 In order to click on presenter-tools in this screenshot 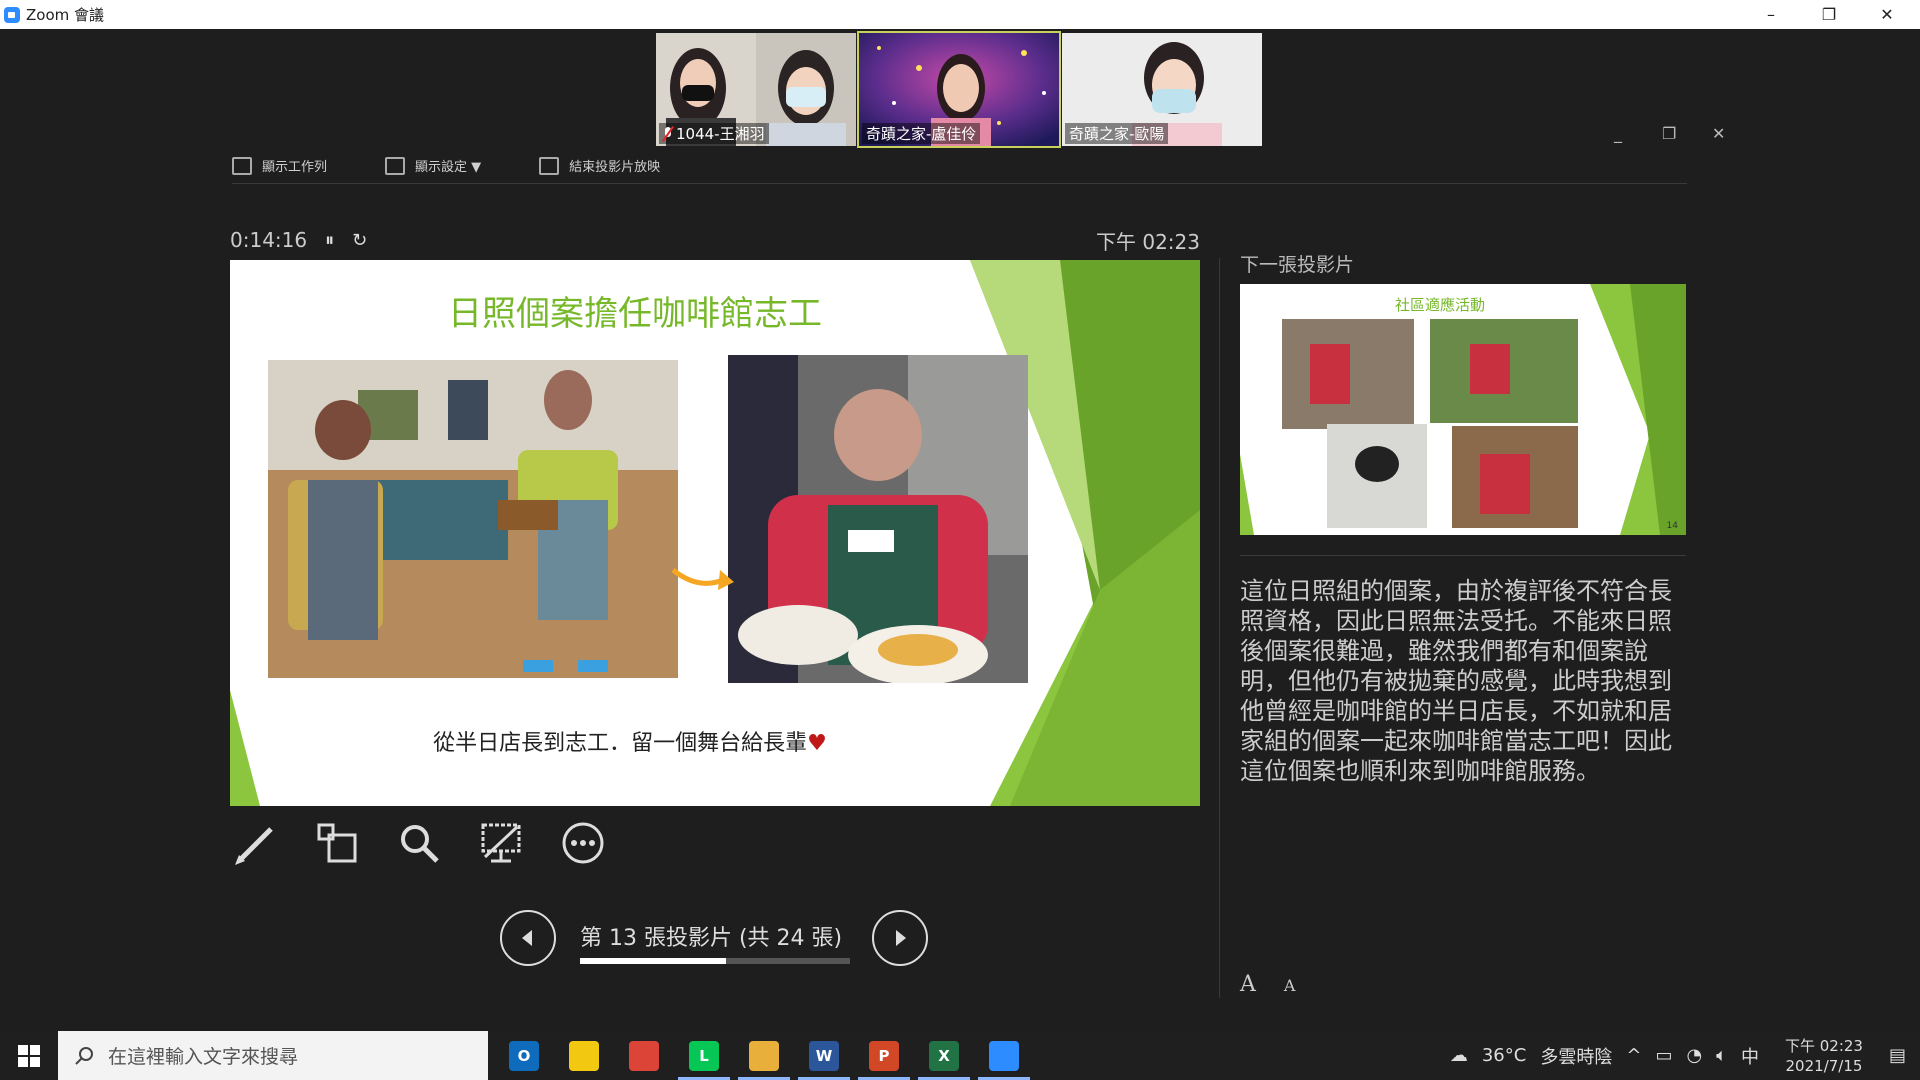, I will do `click(419, 843)`.